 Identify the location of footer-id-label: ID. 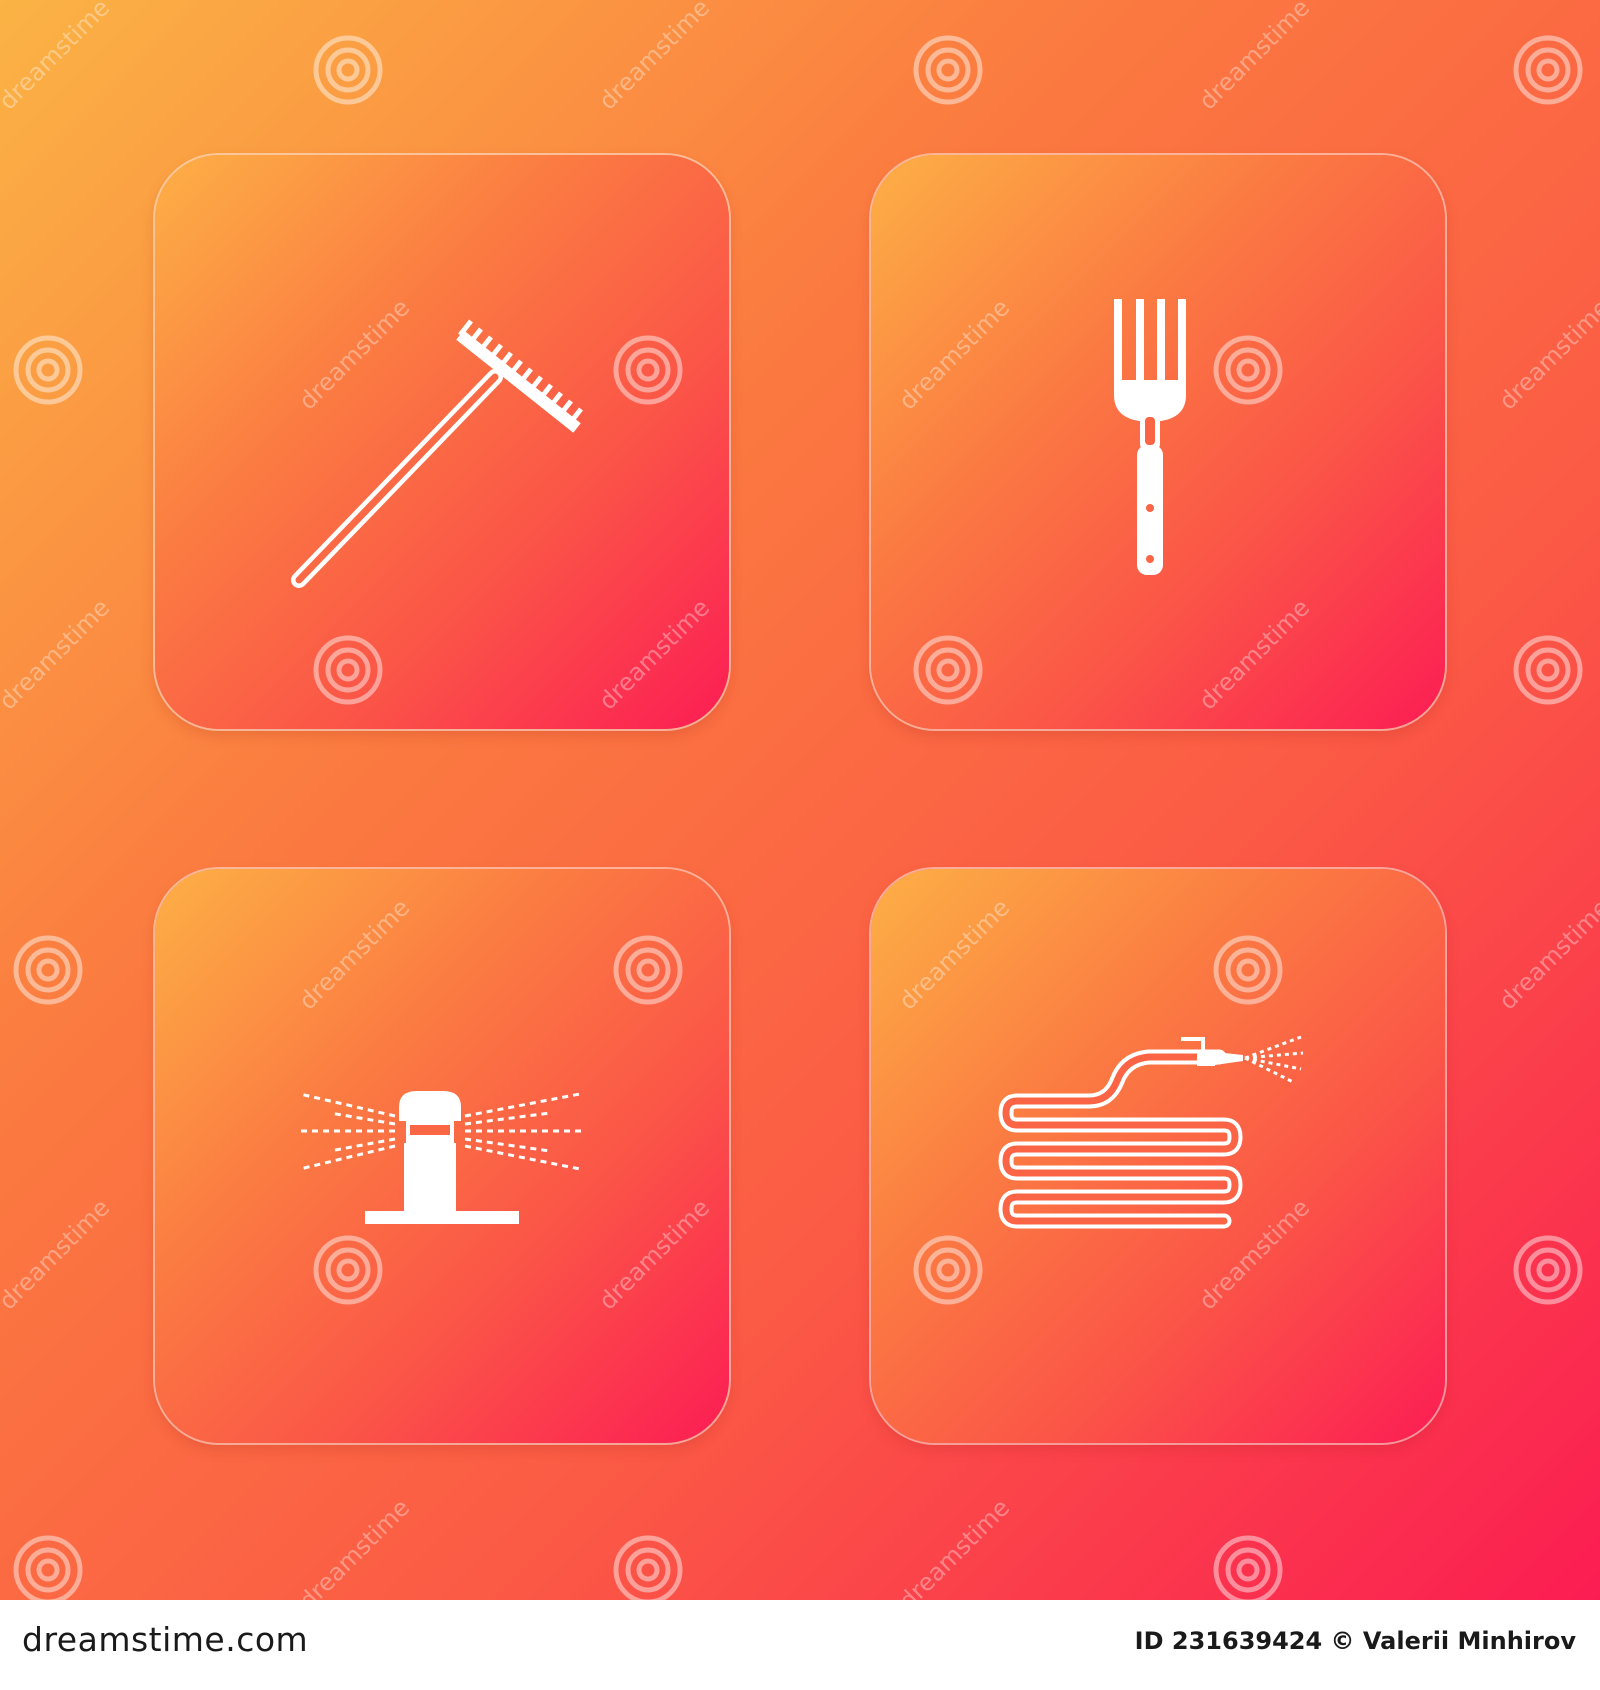
(1149, 1641).